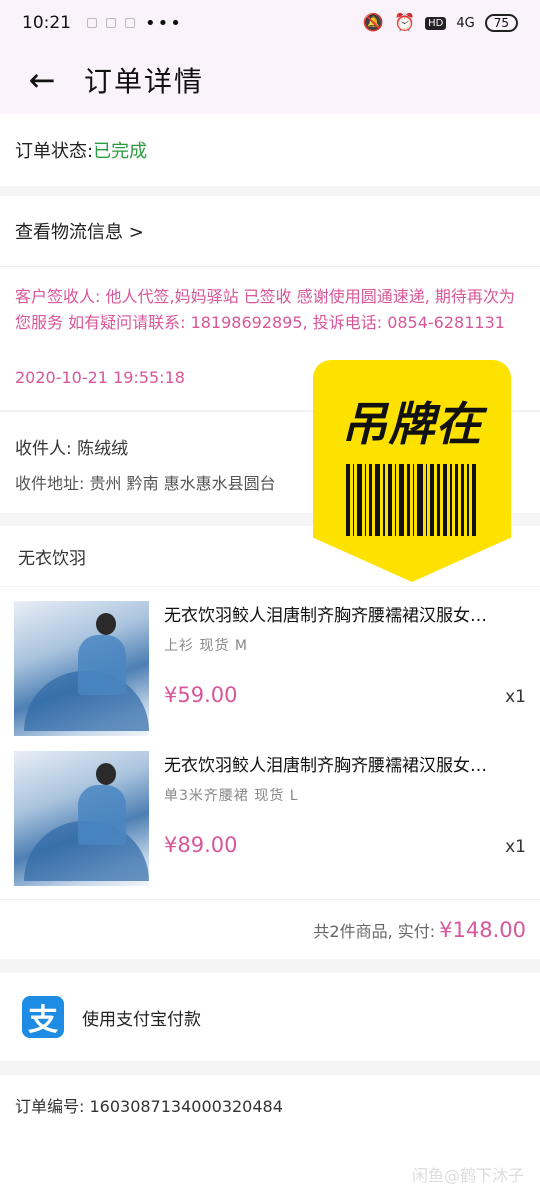 Image resolution: width=540 pixels, height=1200 pixels. I want to click on order-status-label: 订单状态:, so click(54, 151).